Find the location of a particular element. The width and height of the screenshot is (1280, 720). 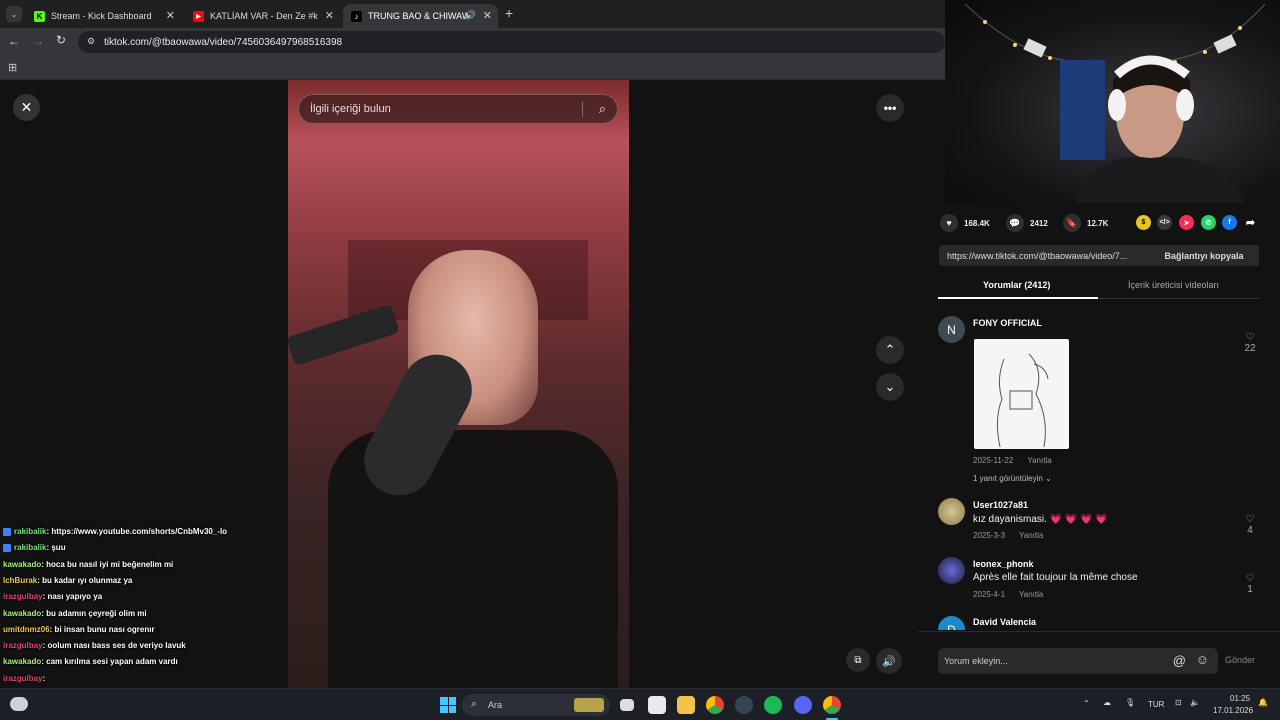

wifi-icon: ⊡ is located at coordinates (1178, 702).